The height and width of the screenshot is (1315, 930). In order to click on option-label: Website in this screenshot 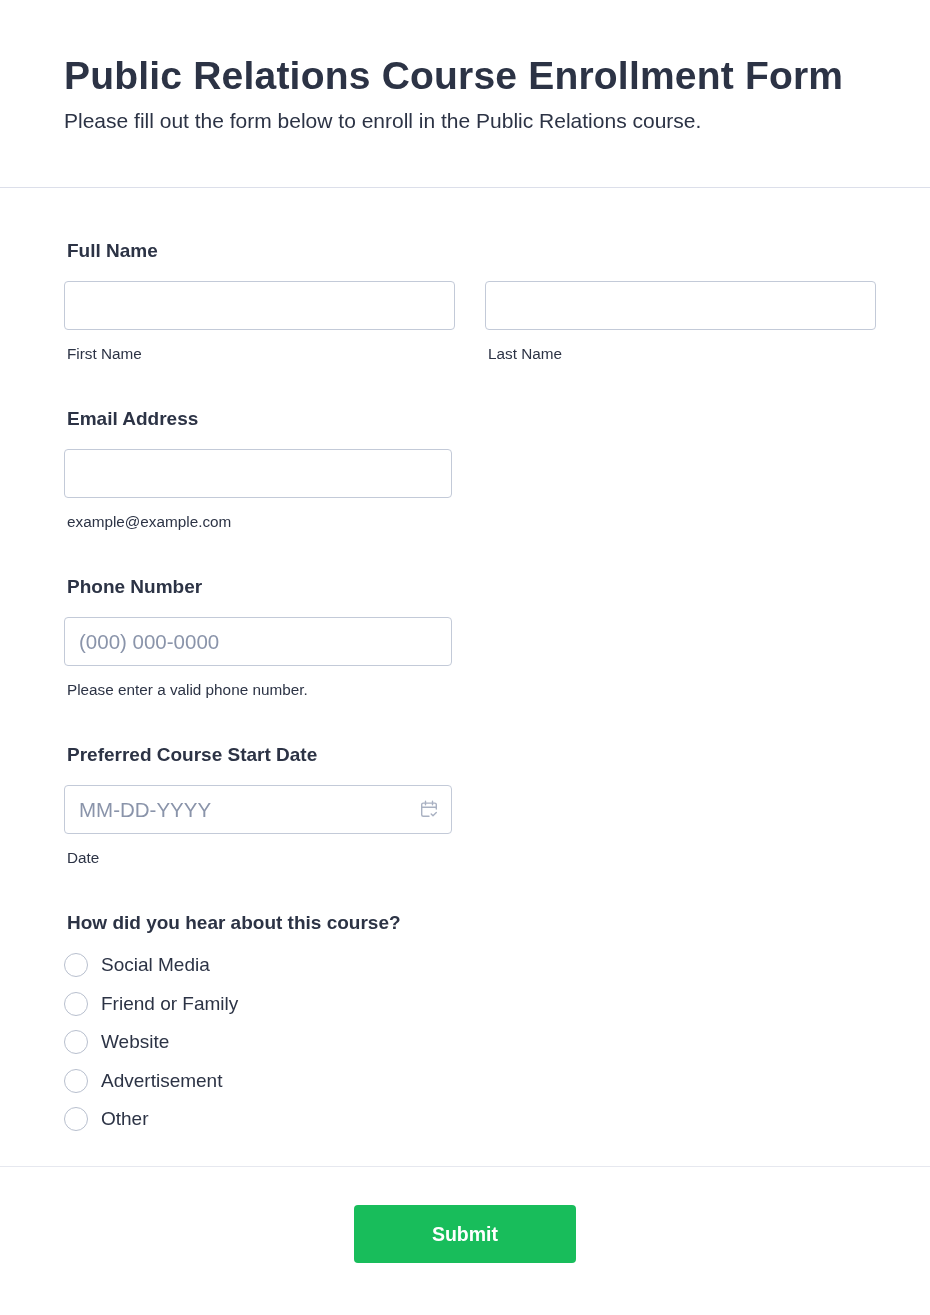, I will do `click(135, 1042)`.